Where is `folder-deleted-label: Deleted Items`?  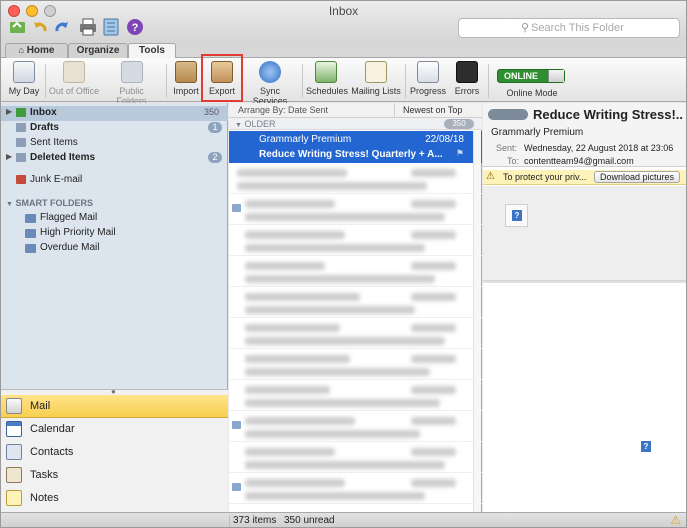 folder-deleted-label: Deleted Items is located at coordinates (63, 157).